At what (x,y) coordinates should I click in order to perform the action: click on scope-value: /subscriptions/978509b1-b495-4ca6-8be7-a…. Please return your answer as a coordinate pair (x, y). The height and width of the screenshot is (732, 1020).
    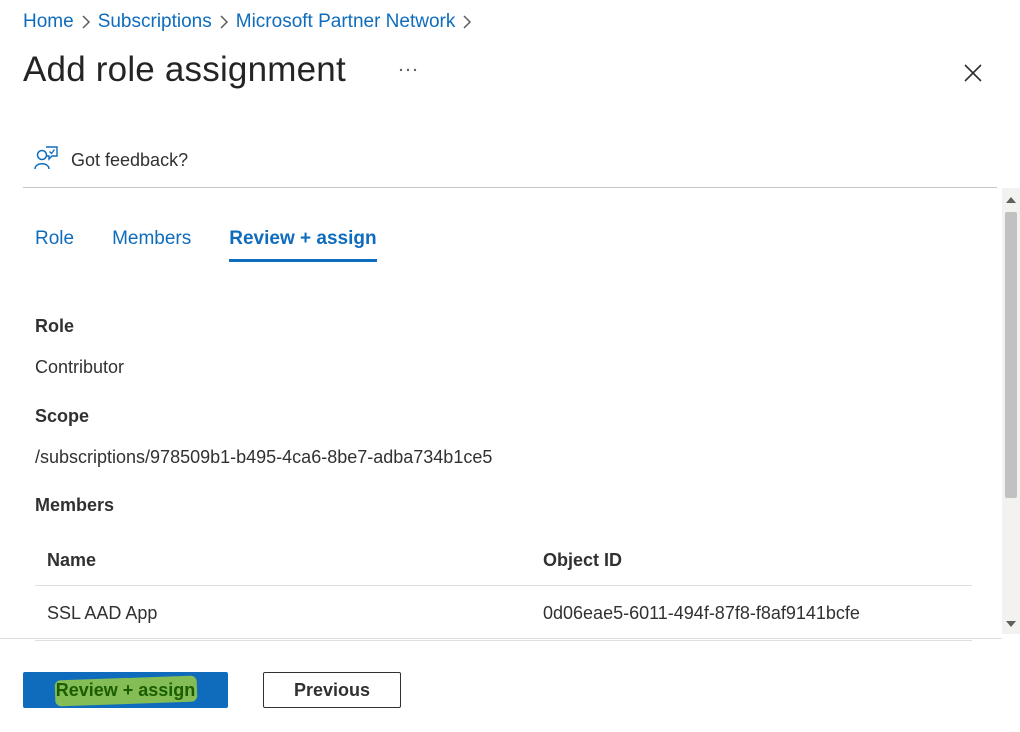
    Looking at the image, I should click on (264, 457).